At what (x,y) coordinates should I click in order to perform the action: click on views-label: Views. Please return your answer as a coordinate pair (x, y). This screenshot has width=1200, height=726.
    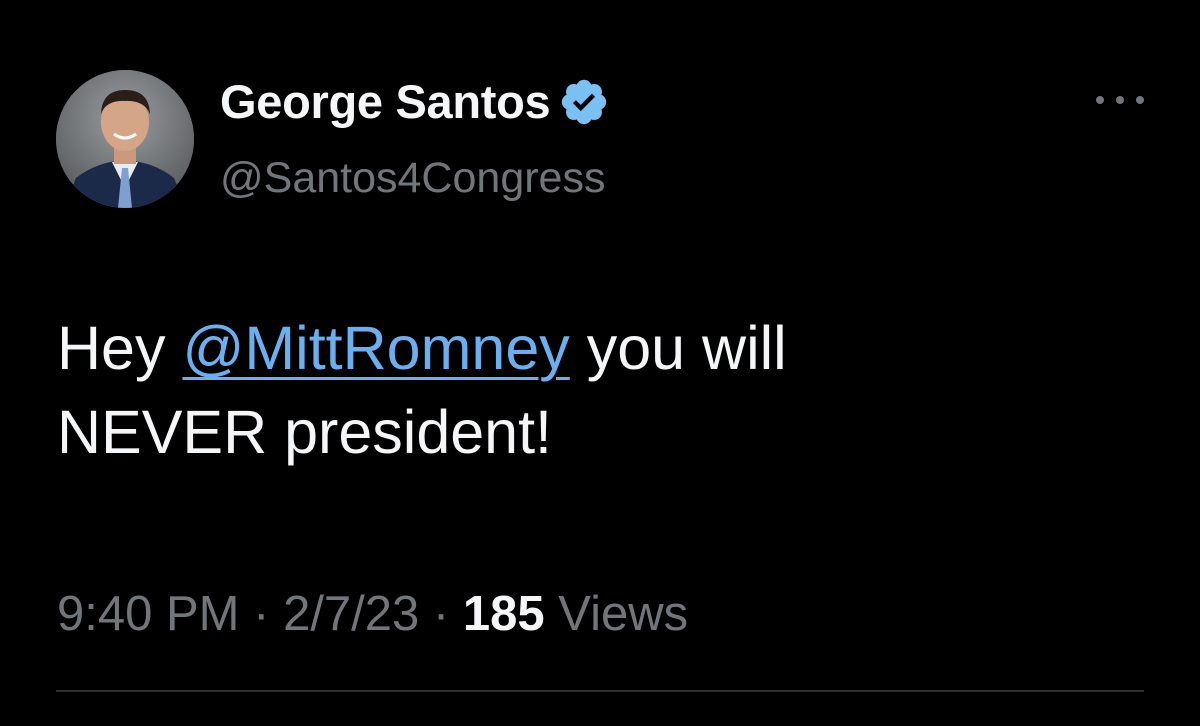
    Looking at the image, I should click on (623, 614).